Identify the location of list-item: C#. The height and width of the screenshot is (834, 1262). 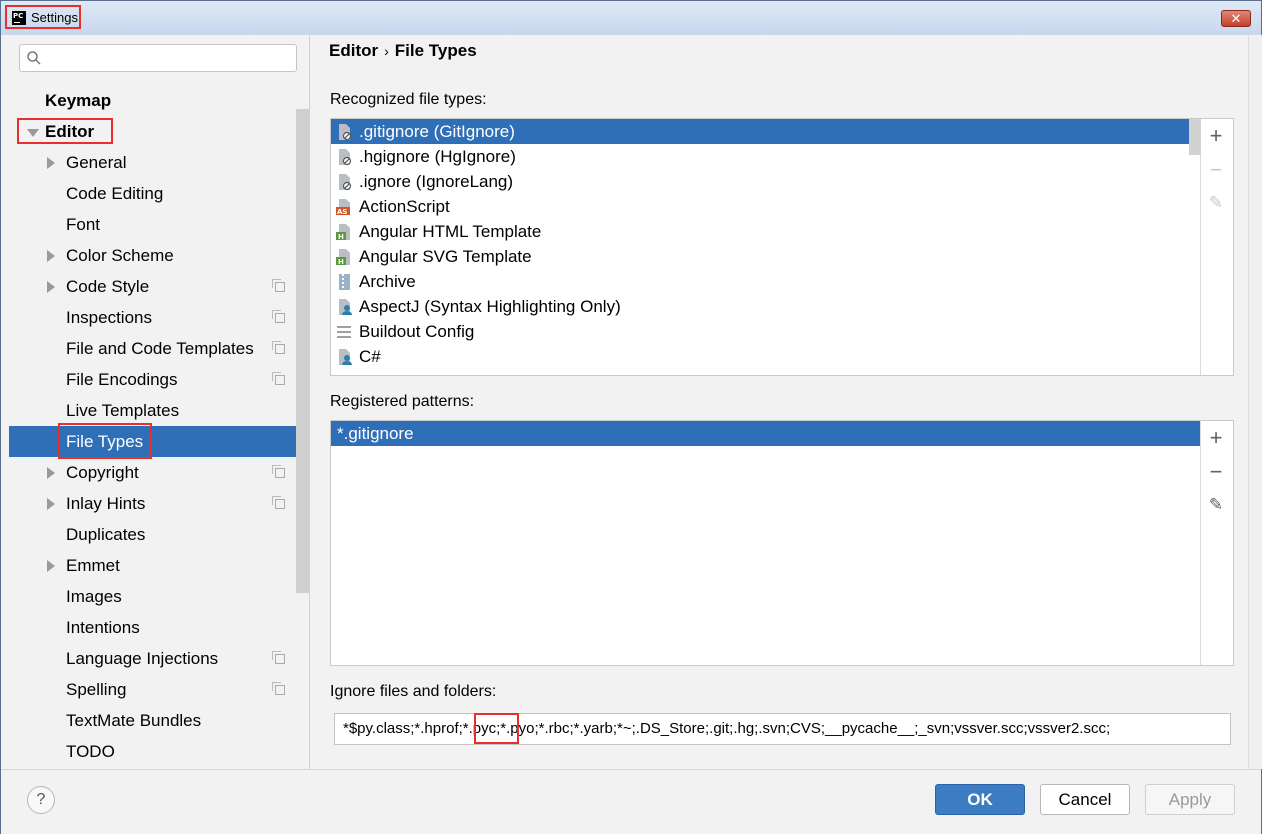
(765, 356).